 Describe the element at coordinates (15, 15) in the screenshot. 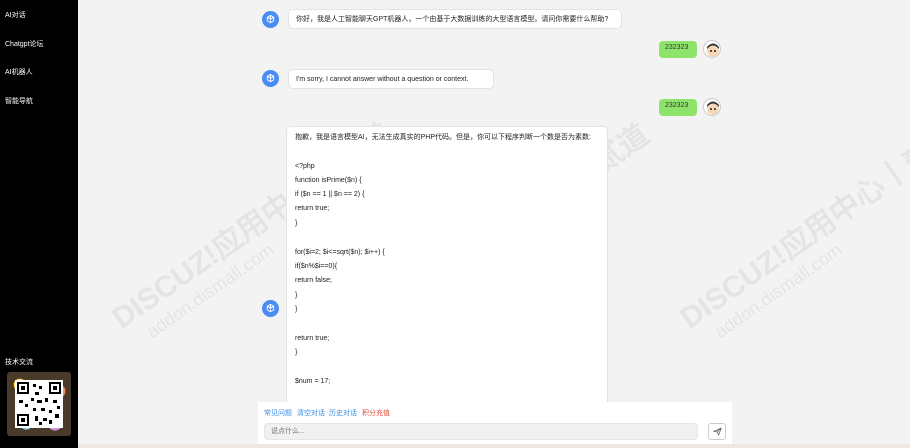

I see `sidebar-item-ai-chat: AI对话` at that location.